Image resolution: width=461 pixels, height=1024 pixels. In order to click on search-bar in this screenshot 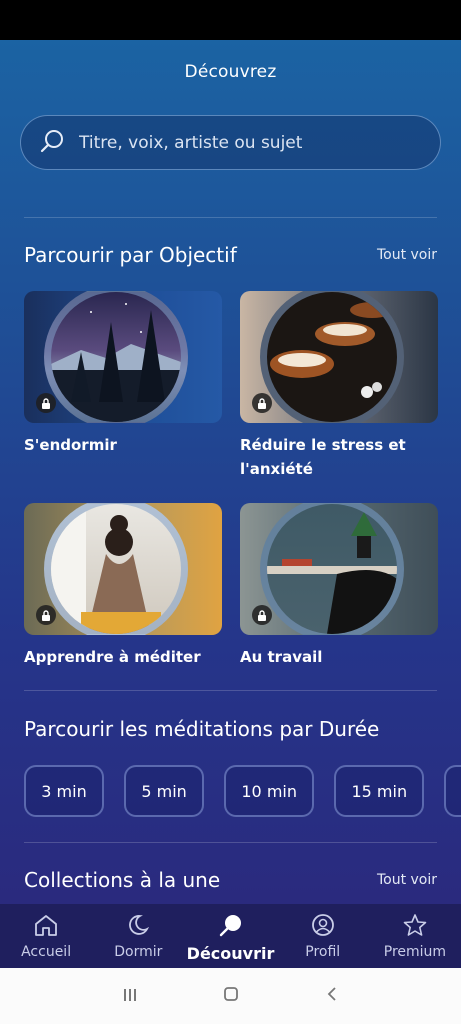, I will do `click(230, 142)`.